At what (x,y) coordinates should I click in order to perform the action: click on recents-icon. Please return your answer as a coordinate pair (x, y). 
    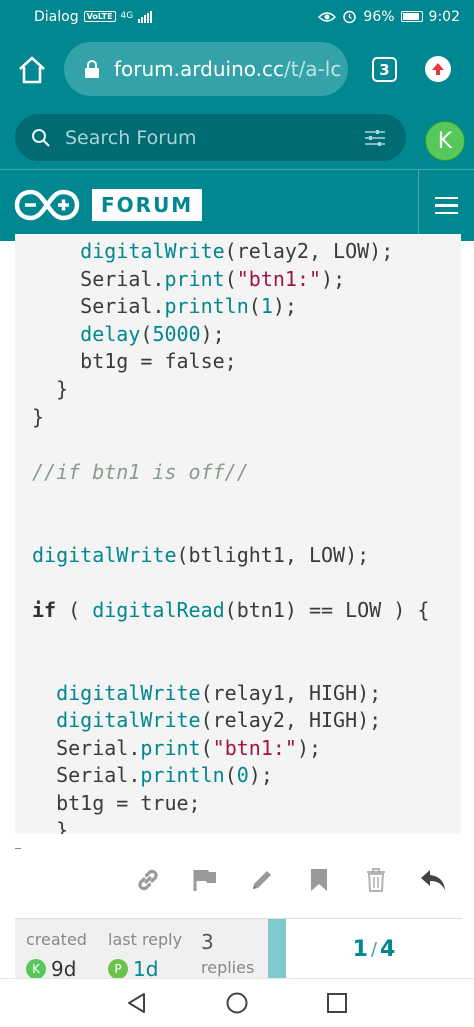
    Looking at the image, I should click on (337, 1003).